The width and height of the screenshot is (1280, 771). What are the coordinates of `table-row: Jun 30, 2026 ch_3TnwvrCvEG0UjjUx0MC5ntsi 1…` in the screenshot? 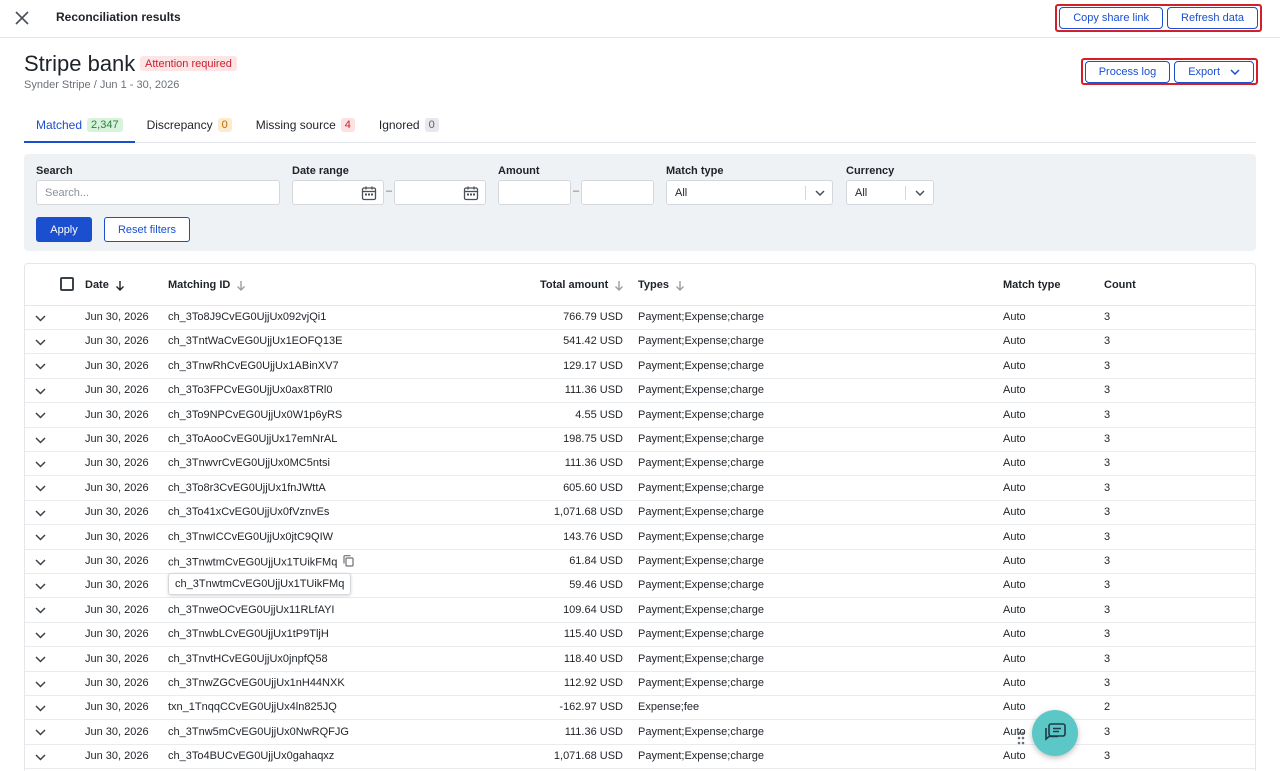 It's located at (640, 464).